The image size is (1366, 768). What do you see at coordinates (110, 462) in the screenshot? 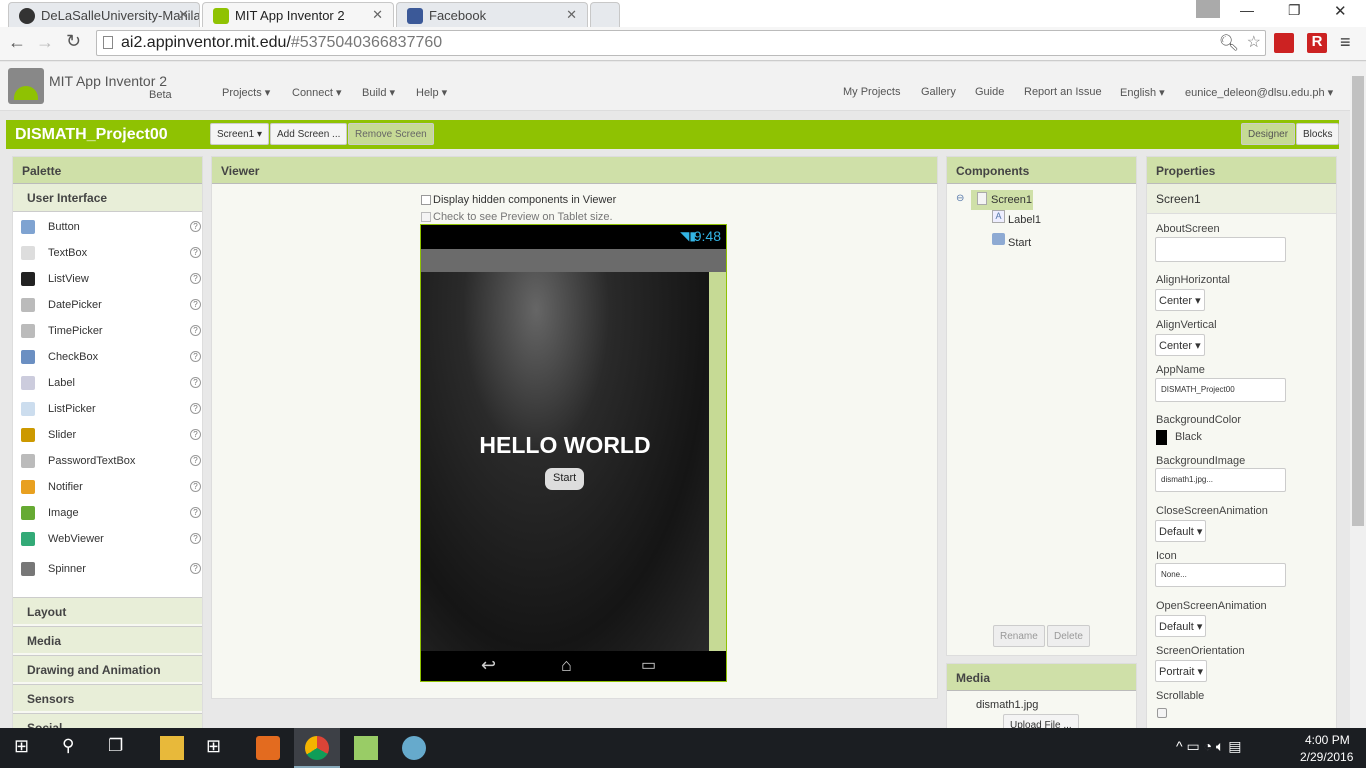
I see `palette-item-passwordtextbox: PasswordTextBox?` at bounding box center [110, 462].